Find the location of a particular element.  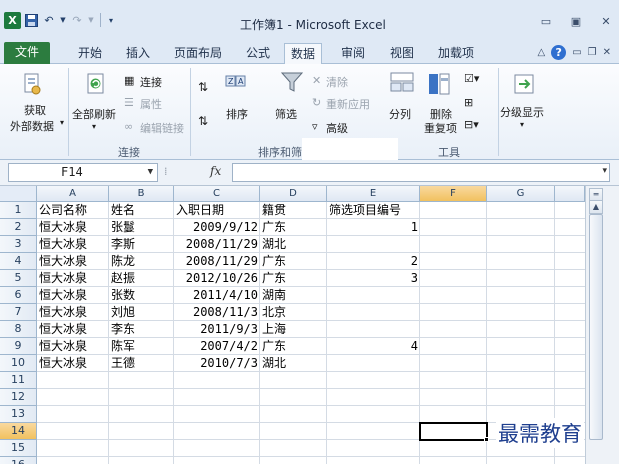

tab-review: 审阅 is located at coordinates (353, 53).